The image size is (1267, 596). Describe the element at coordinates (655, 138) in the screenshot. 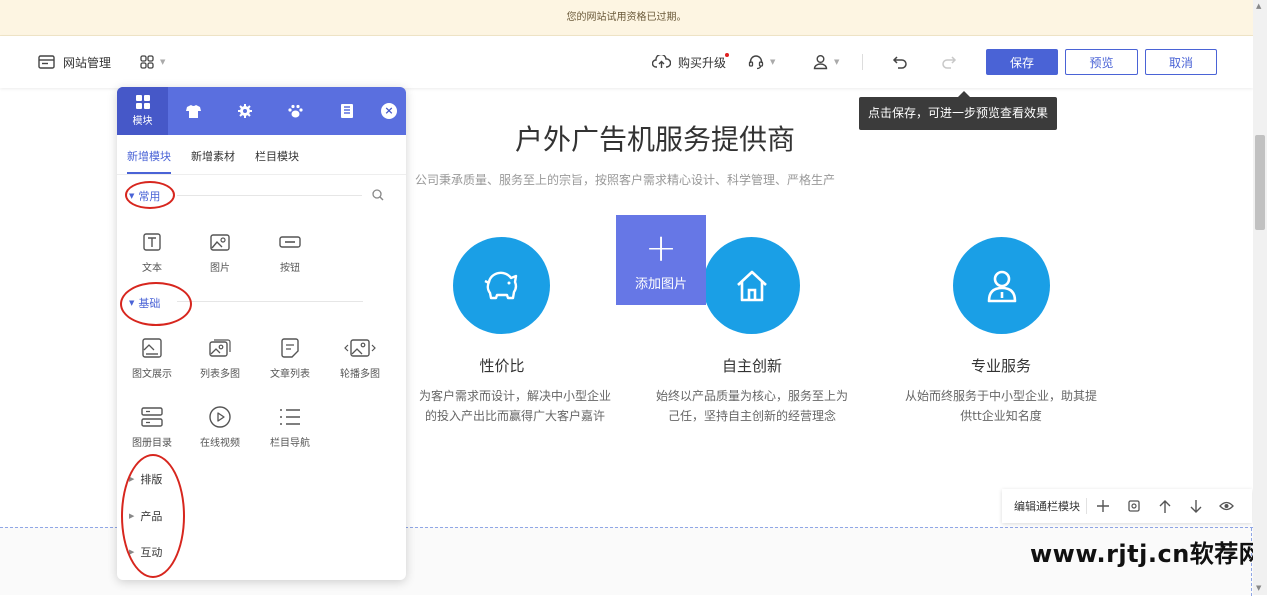

I see `page-title: 户外广告机服务提供商` at that location.